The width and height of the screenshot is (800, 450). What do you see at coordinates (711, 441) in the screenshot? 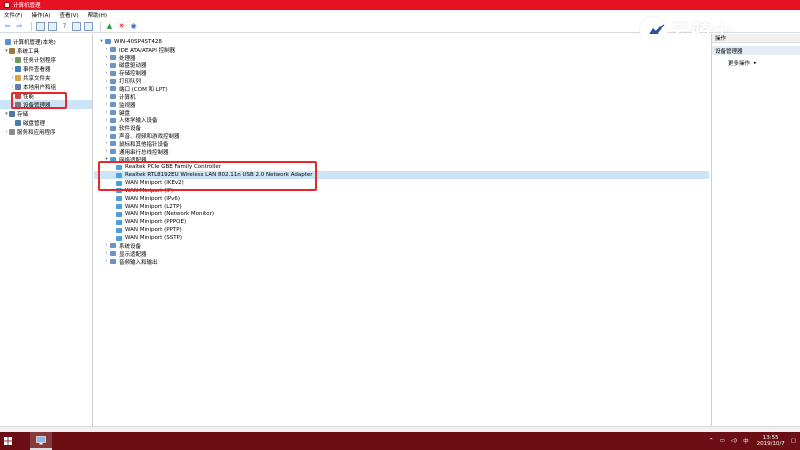
I see `chevron-up-icon: ⌃` at bounding box center [711, 441].